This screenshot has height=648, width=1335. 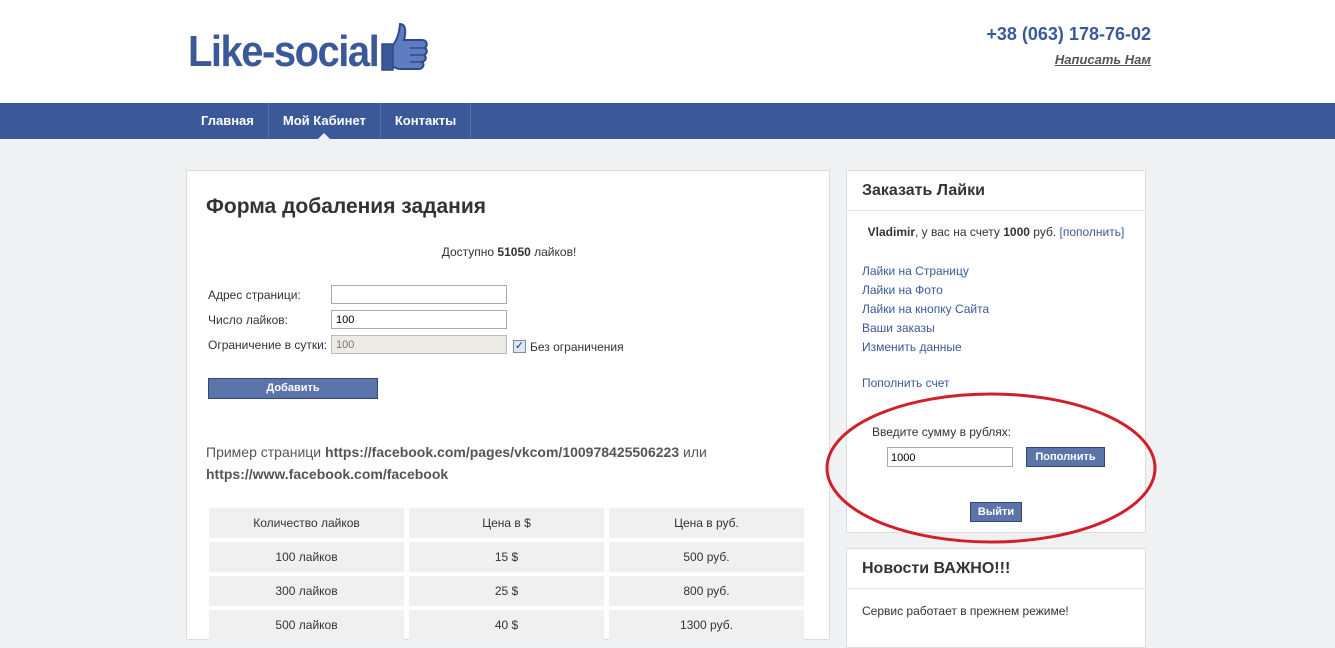 I want to click on table-row: 500 лайков 40 $ 1300 руб., so click(x=506, y=625).